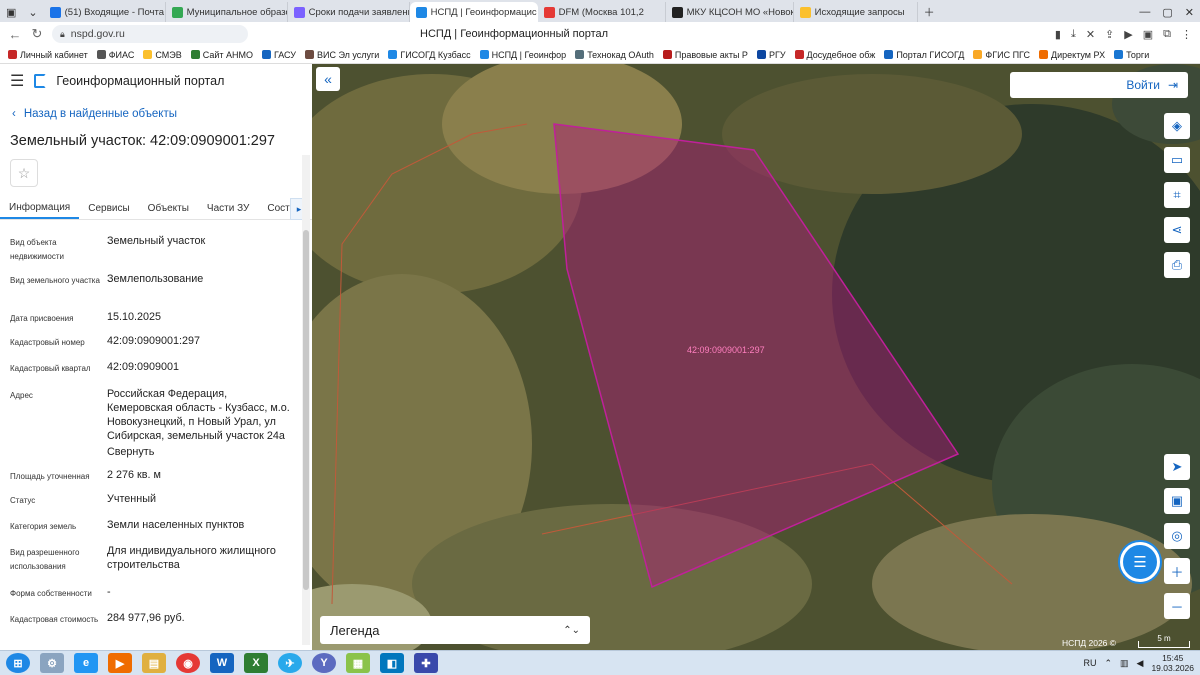 The width and height of the screenshot is (1200, 675). What do you see at coordinates (929, 12) in the screenshot?
I see `new-tab-icon: ＋` at bounding box center [929, 12].